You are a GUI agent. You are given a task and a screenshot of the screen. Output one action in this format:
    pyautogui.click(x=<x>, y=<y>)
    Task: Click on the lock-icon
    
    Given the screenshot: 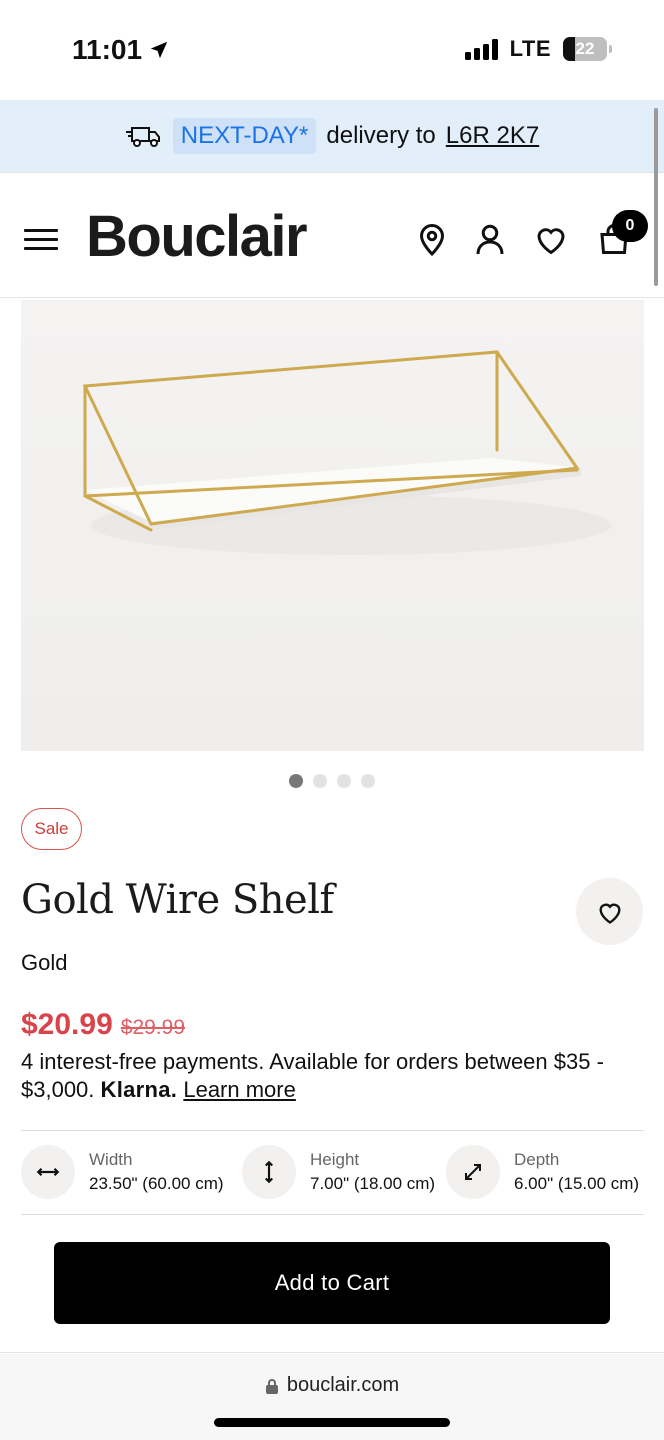 What is the action you would take?
    pyautogui.click(x=271, y=1386)
    